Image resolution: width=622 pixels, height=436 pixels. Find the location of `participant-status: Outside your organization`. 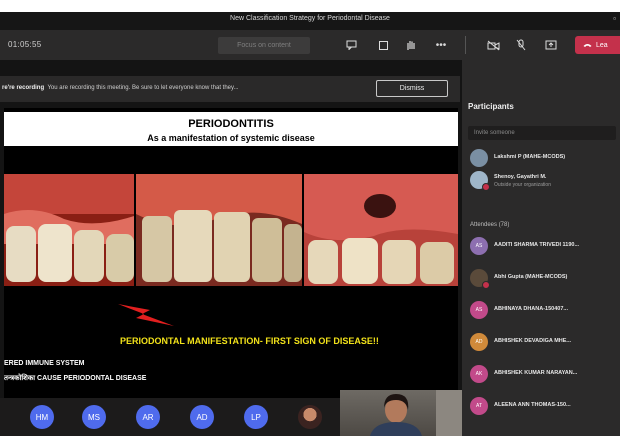

participant-status: Outside your organization is located at coordinates (522, 185).